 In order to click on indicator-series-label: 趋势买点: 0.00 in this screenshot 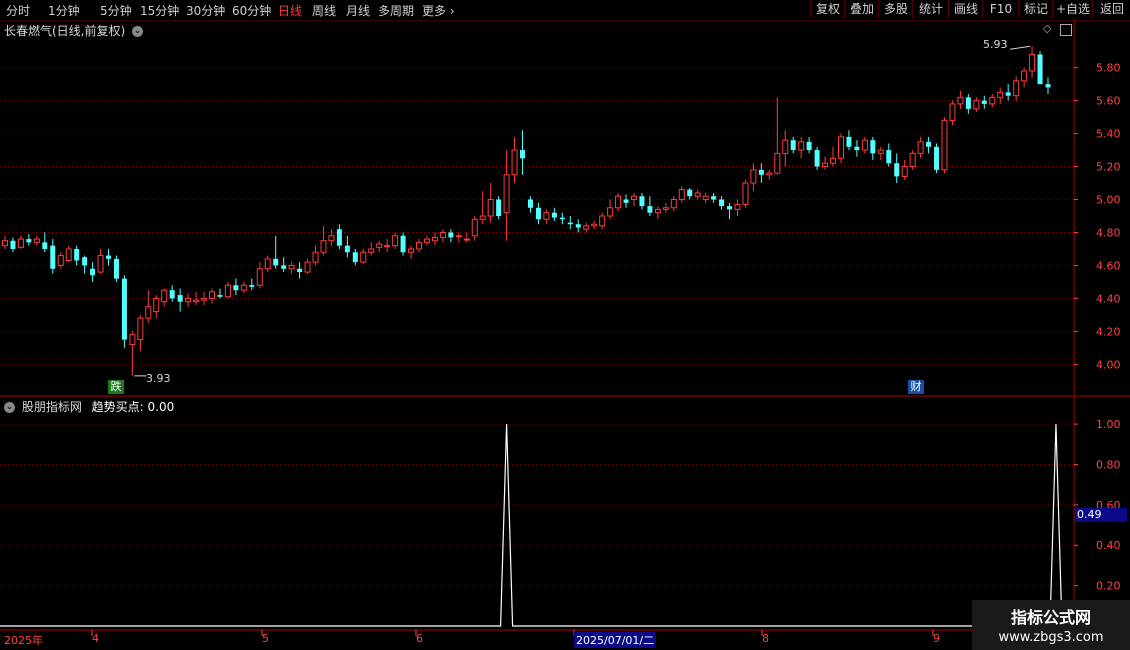, I will do `click(133, 407)`.